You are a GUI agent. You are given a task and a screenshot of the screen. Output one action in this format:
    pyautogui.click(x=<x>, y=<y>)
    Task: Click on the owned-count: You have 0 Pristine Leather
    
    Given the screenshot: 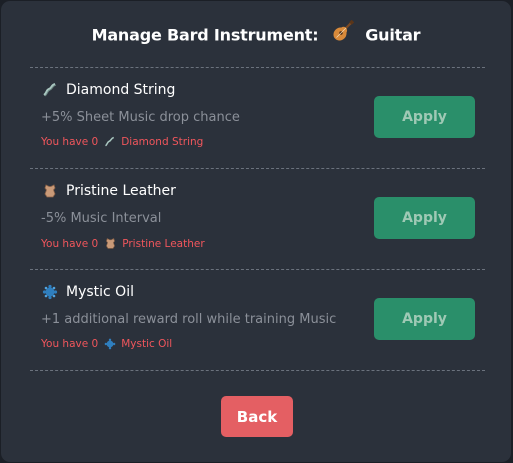 What is the action you would take?
    pyautogui.click(x=123, y=243)
    